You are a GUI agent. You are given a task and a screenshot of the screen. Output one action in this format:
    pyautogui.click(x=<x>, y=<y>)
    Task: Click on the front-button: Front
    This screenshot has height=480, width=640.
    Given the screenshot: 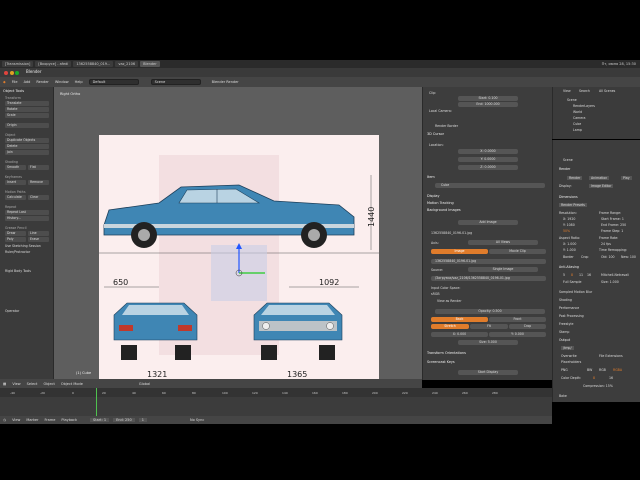 What is the action you would take?
    pyautogui.click(x=517, y=319)
    